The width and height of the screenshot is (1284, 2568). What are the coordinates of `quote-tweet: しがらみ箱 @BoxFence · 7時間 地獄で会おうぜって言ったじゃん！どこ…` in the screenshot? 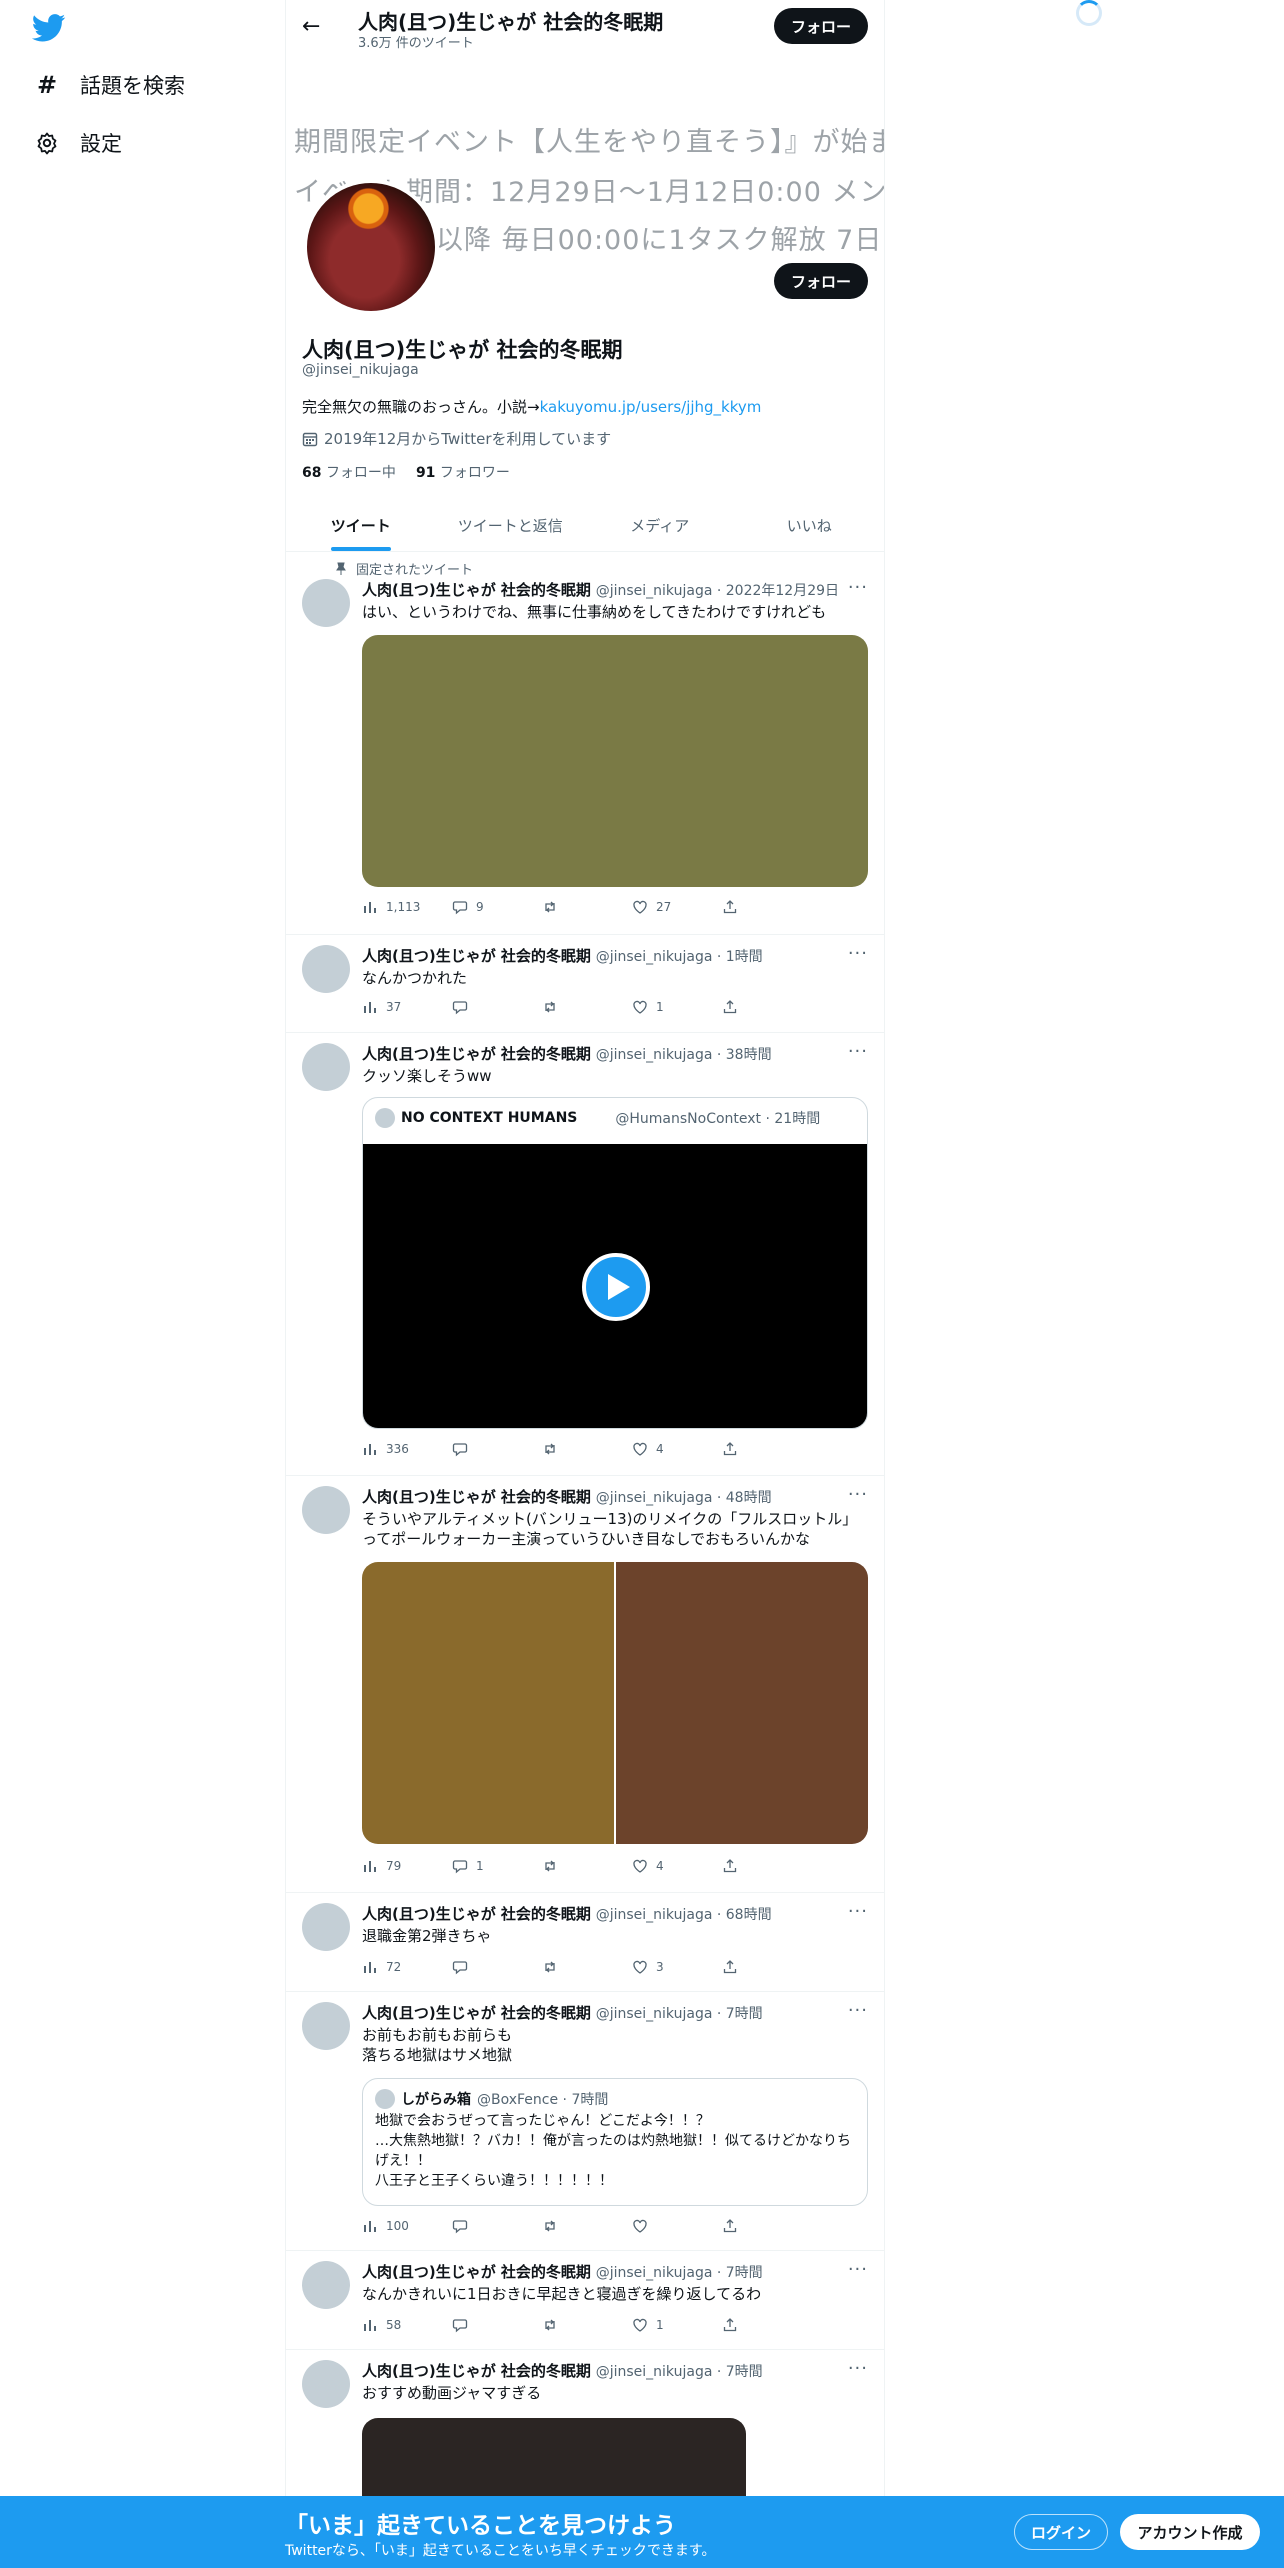 It's located at (615, 2142).